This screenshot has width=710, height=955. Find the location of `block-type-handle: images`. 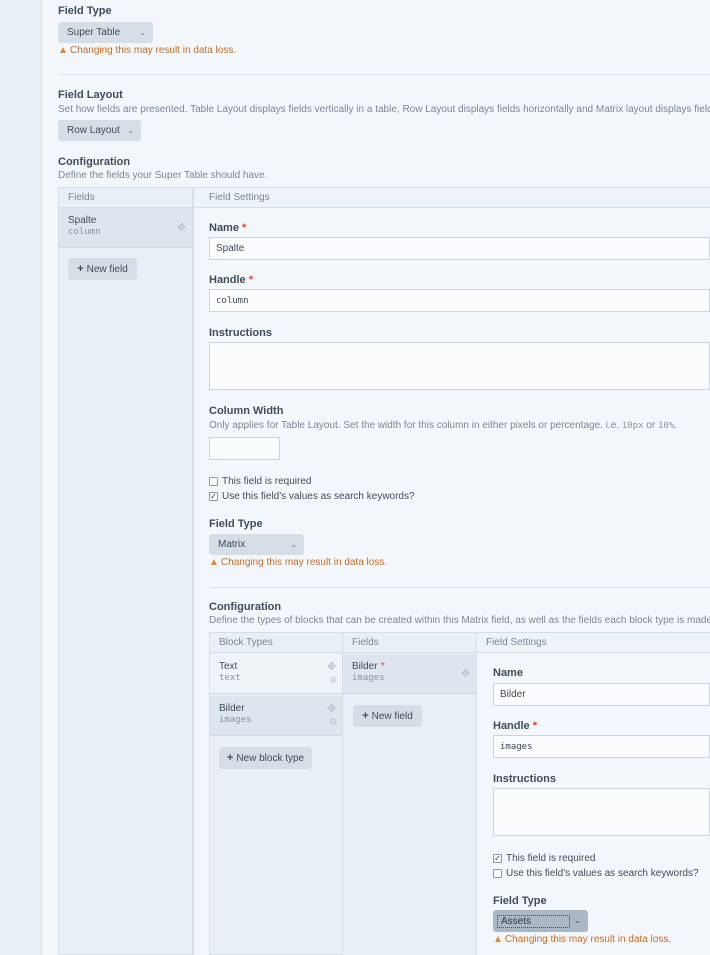

block-type-handle: images is located at coordinates (235, 720).